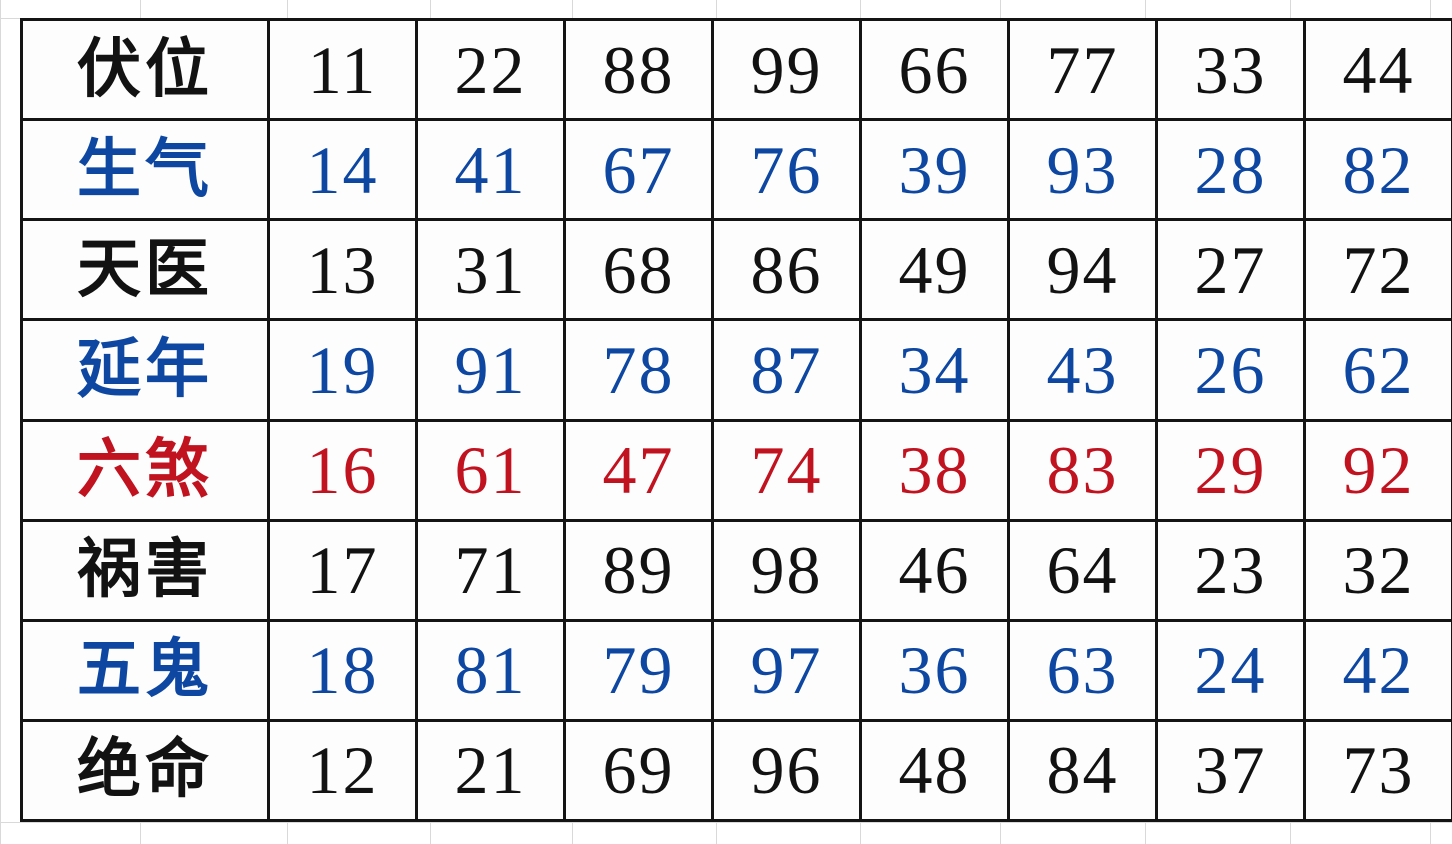 This screenshot has height=844, width=1452. Describe the element at coordinates (786, 270) in the screenshot. I see `cell-r3-c4: 86` at that location.